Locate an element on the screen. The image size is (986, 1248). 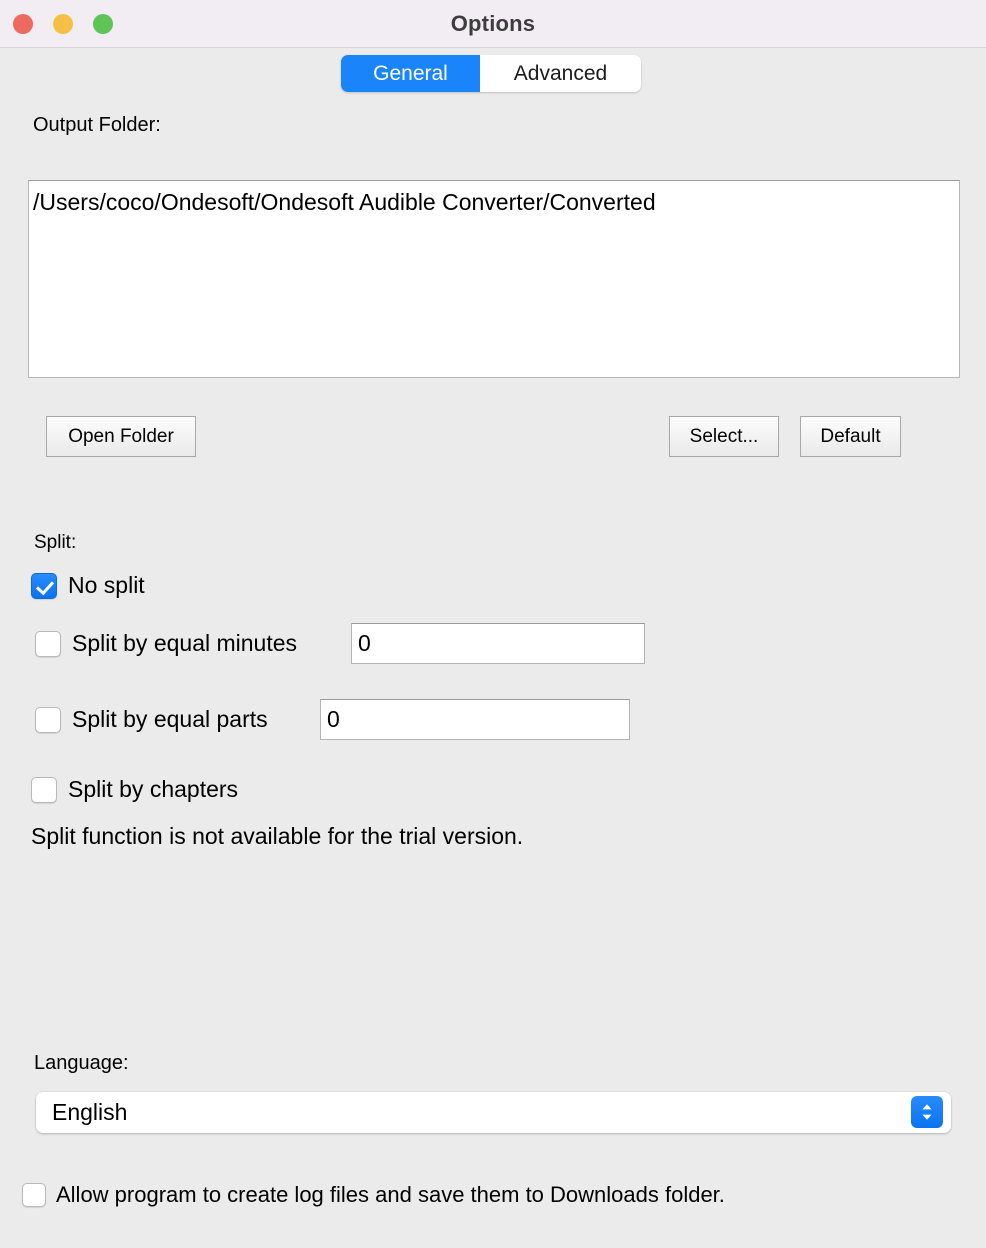
split-section-label: Split: is located at coordinates (55, 542).